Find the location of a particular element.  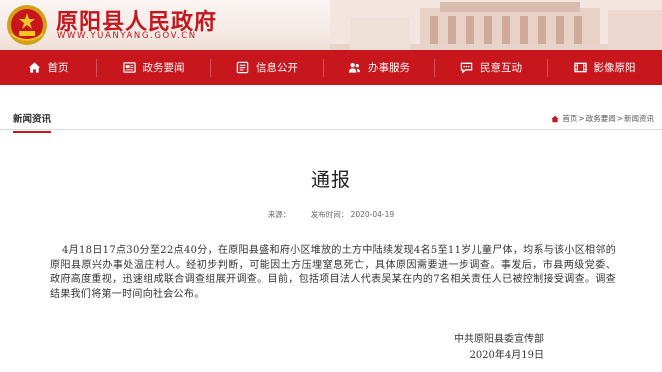

site-url: WWW.YUANYANG.GOV.CN is located at coordinates (127, 36).